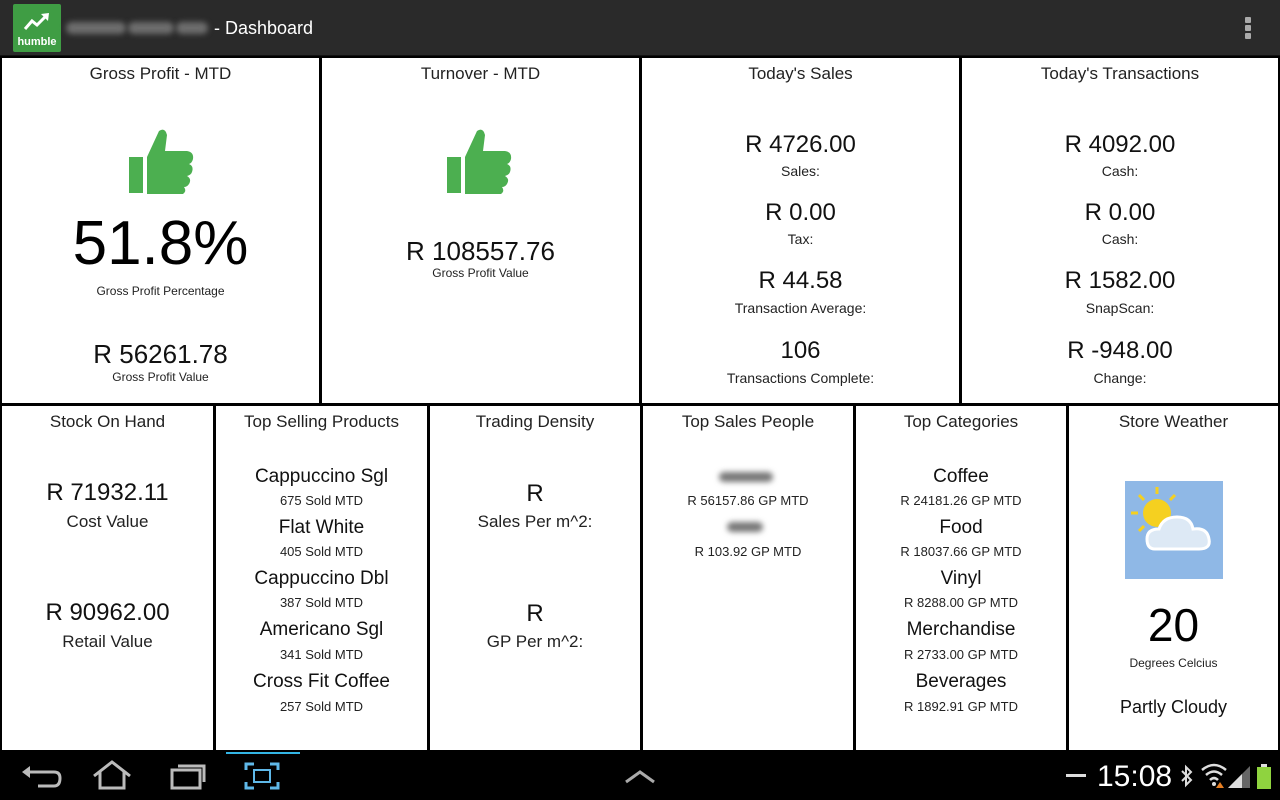 This screenshot has height=800, width=1280. Describe the element at coordinates (107, 421) in the screenshot. I see `tile-title: Stock On Hand` at that location.